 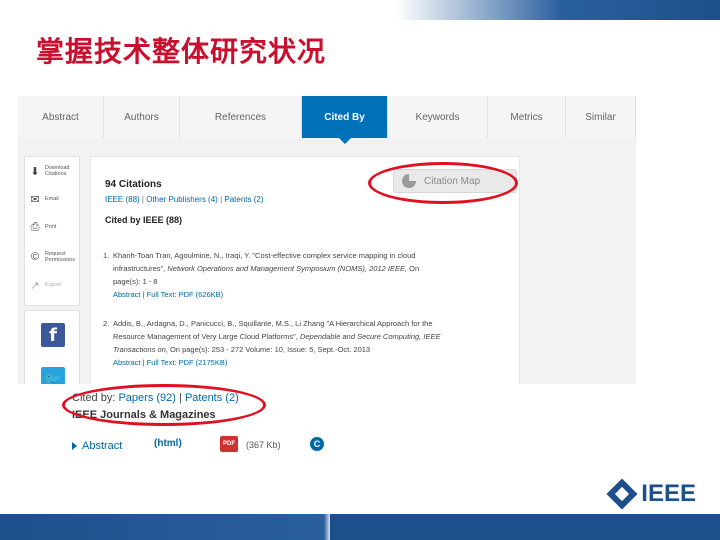 What do you see at coordinates (53, 335) in the screenshot?
I see `facebook-icon: f` at bounding box center [53, 335].